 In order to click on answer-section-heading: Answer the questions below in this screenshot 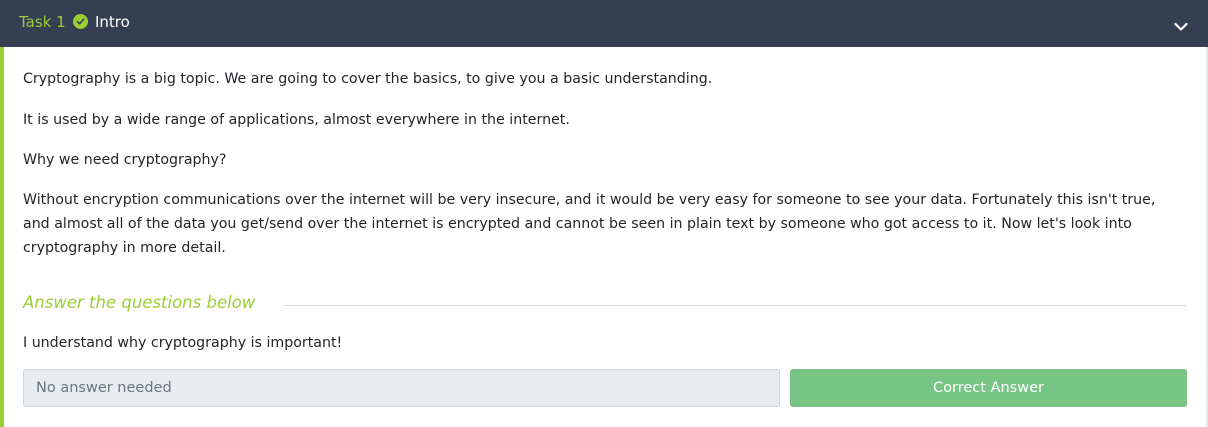, I will do `click(139, 302)`.